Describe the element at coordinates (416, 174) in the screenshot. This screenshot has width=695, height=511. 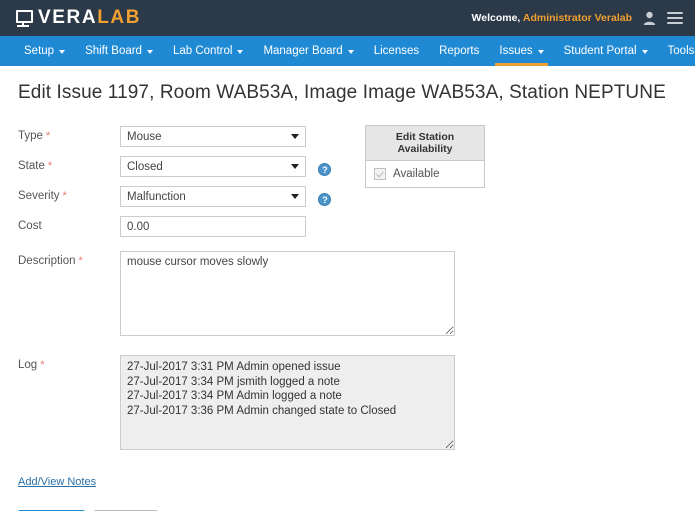
I see `available-checkbox-label: Available` at that location.